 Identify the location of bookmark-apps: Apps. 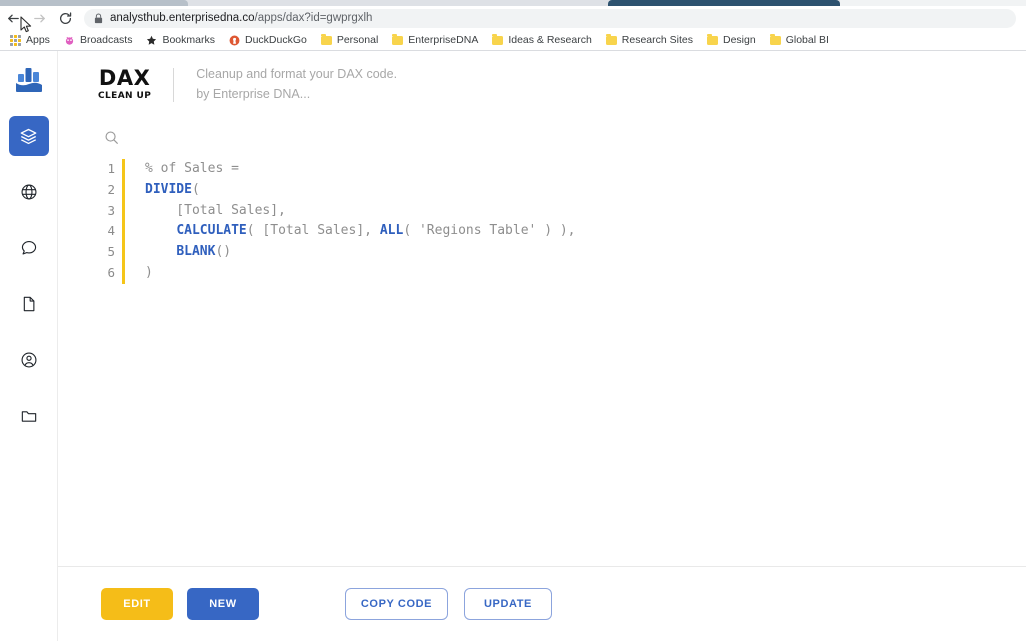
(30, 40).